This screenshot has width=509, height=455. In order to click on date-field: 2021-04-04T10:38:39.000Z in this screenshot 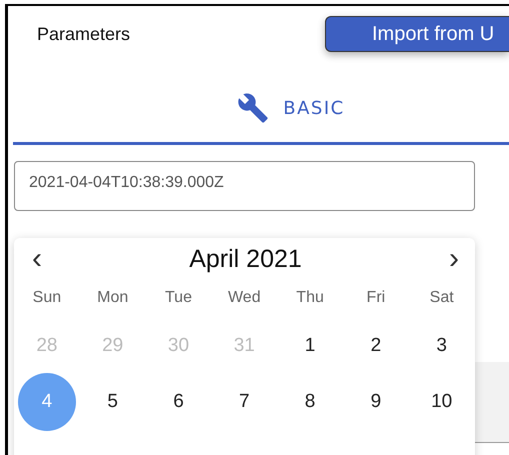, I will do `click(244, 186)`.